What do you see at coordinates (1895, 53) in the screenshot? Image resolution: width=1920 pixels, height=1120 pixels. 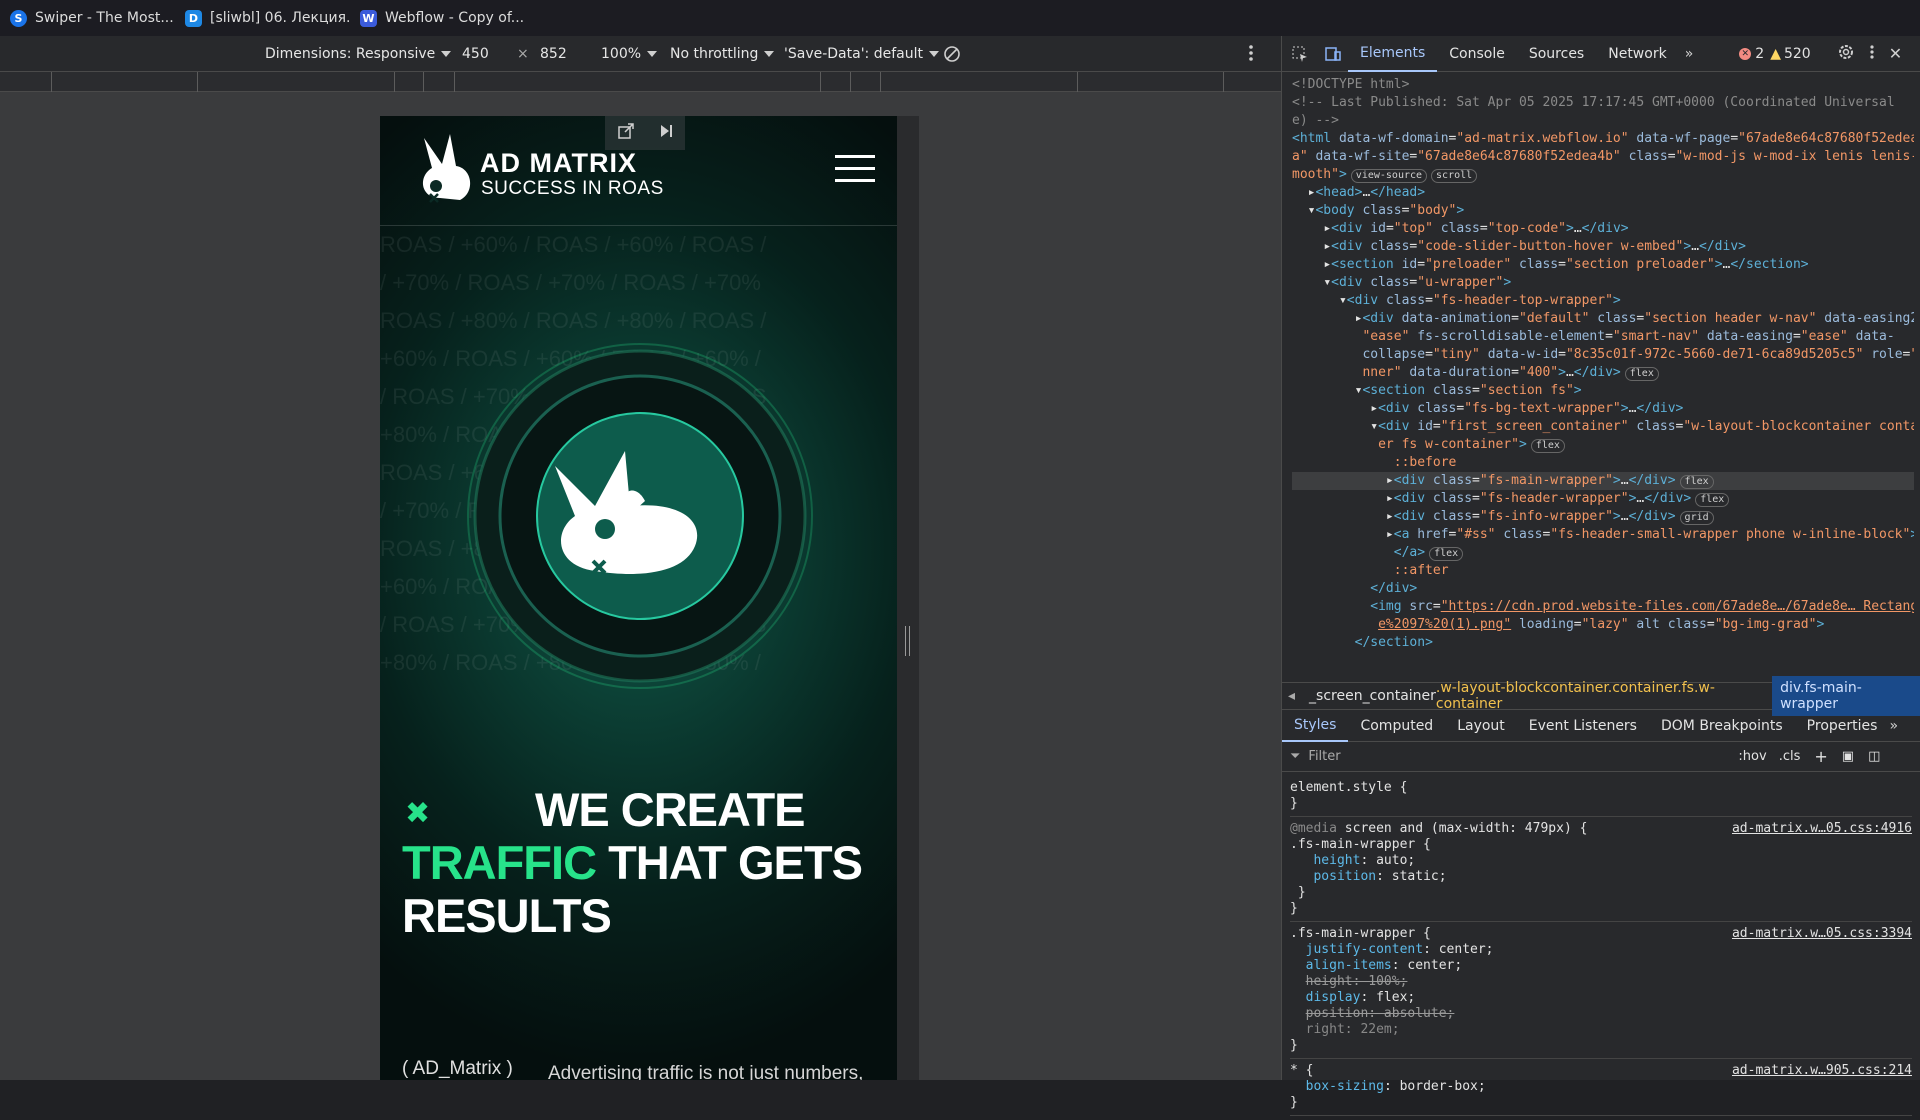 I see `close-icon: ✕` at bounding box center [1895, 53].